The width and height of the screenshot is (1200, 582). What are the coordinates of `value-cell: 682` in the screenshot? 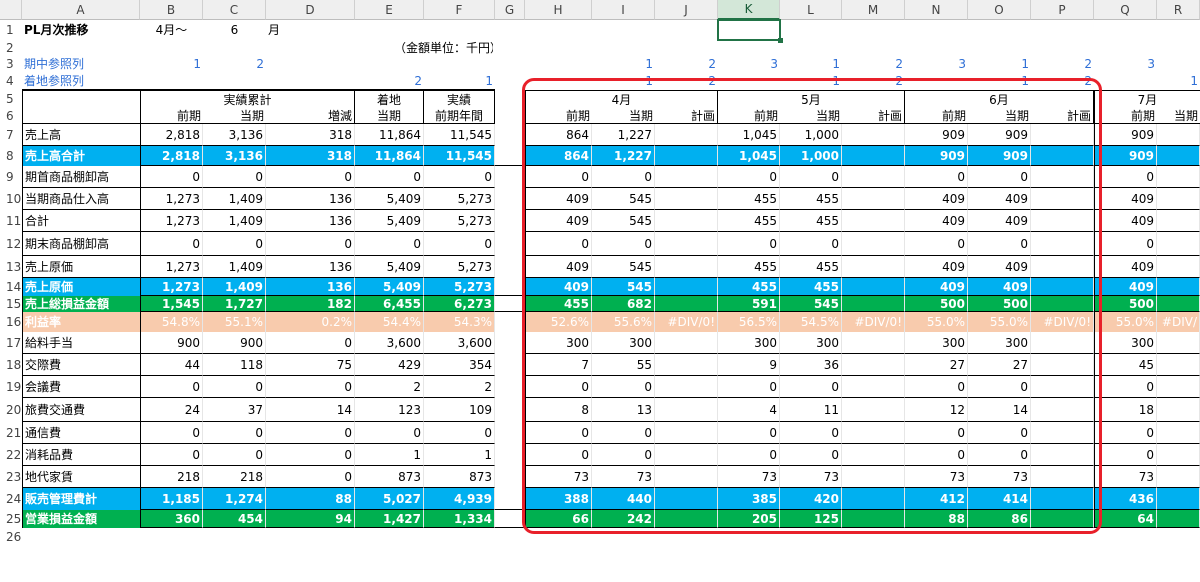 It's located at (623, 304).